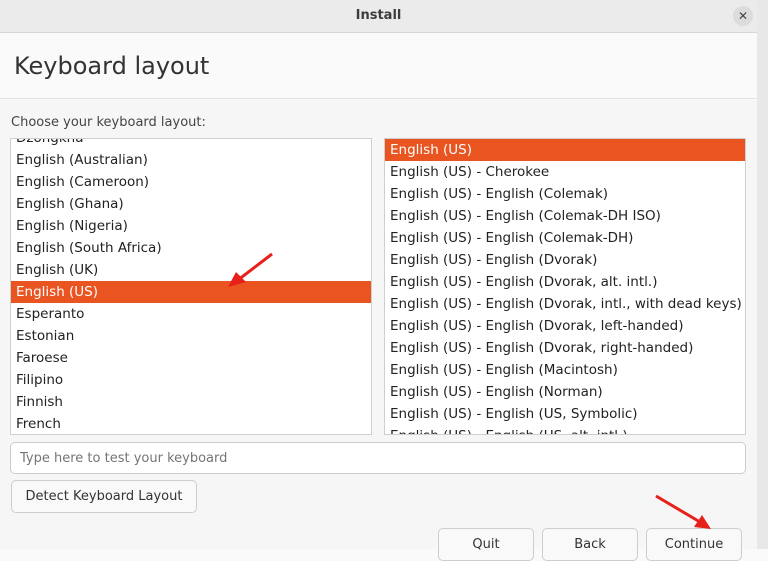  Describe the element at coordinates (565, 194) in the screenshot. I see `variant-list-item: English (US) - English (Colemak)` at that location.